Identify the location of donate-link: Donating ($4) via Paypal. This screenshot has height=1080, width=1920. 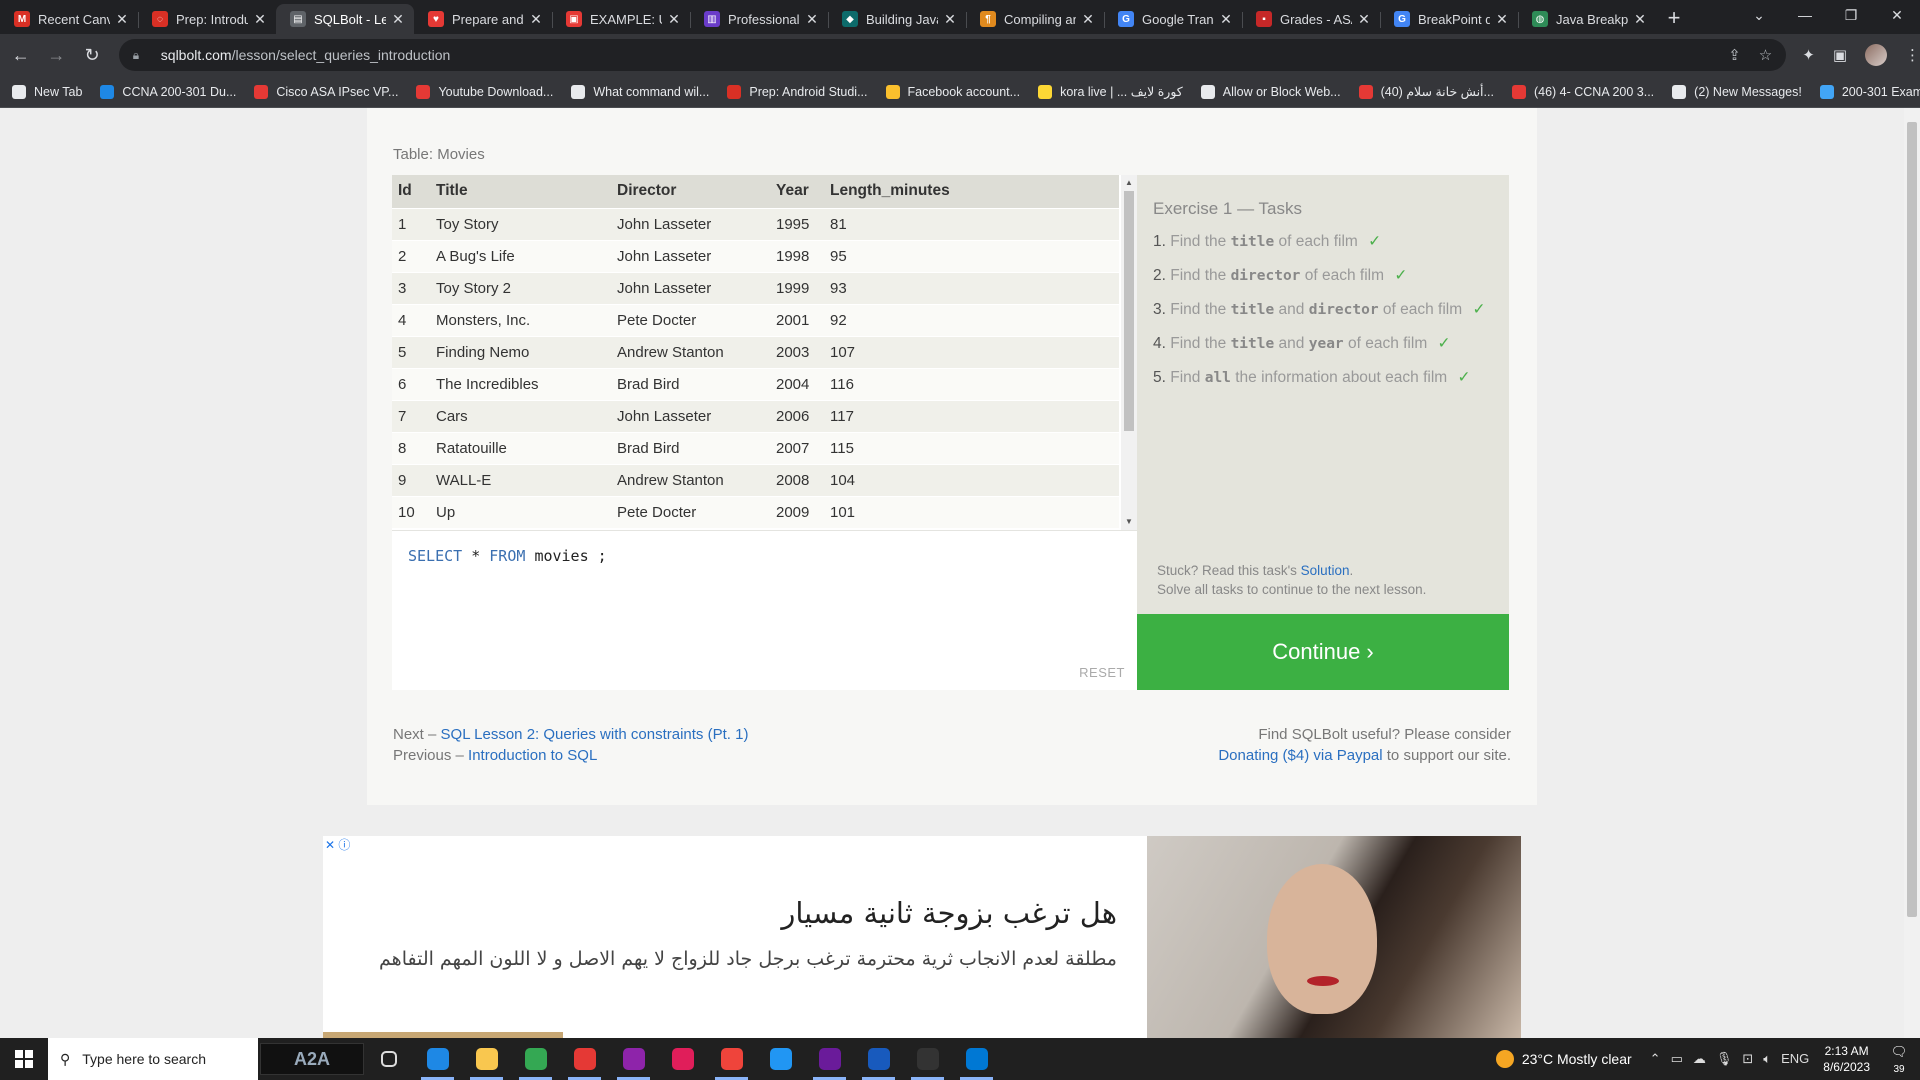
(1300, 755).